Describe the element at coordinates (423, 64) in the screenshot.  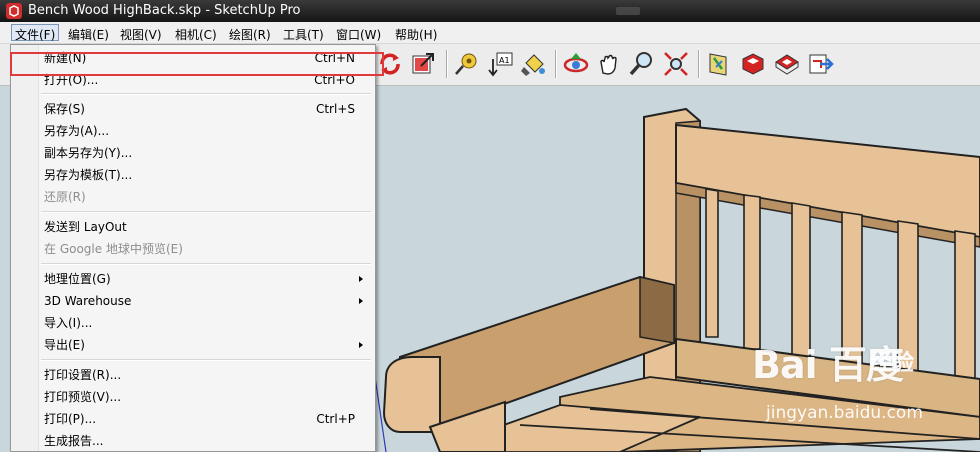
I see `export-icon` at that location.